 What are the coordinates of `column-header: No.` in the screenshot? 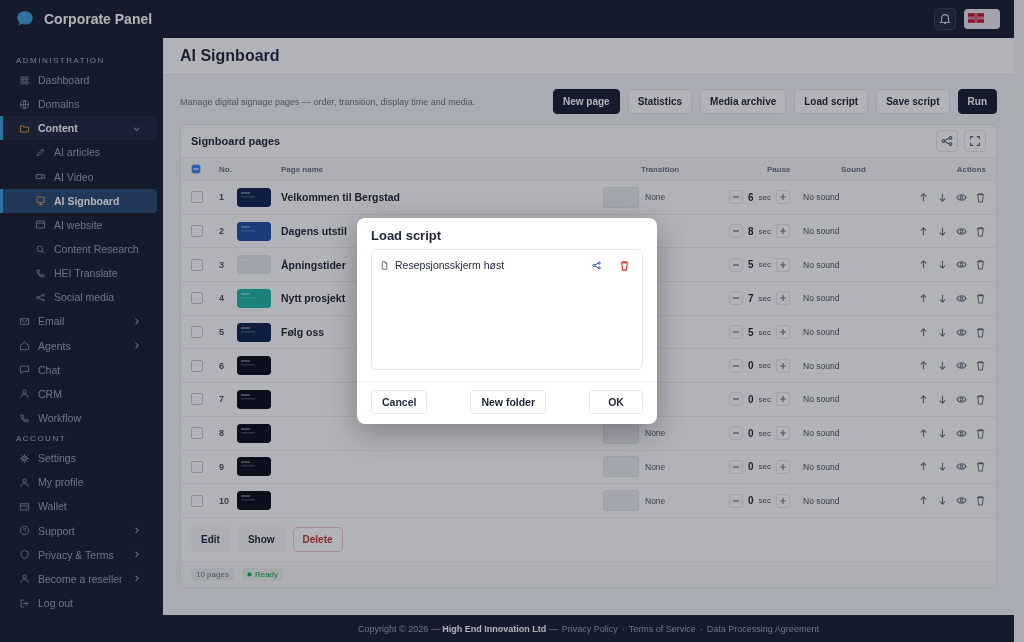 It's located at (226, 169).